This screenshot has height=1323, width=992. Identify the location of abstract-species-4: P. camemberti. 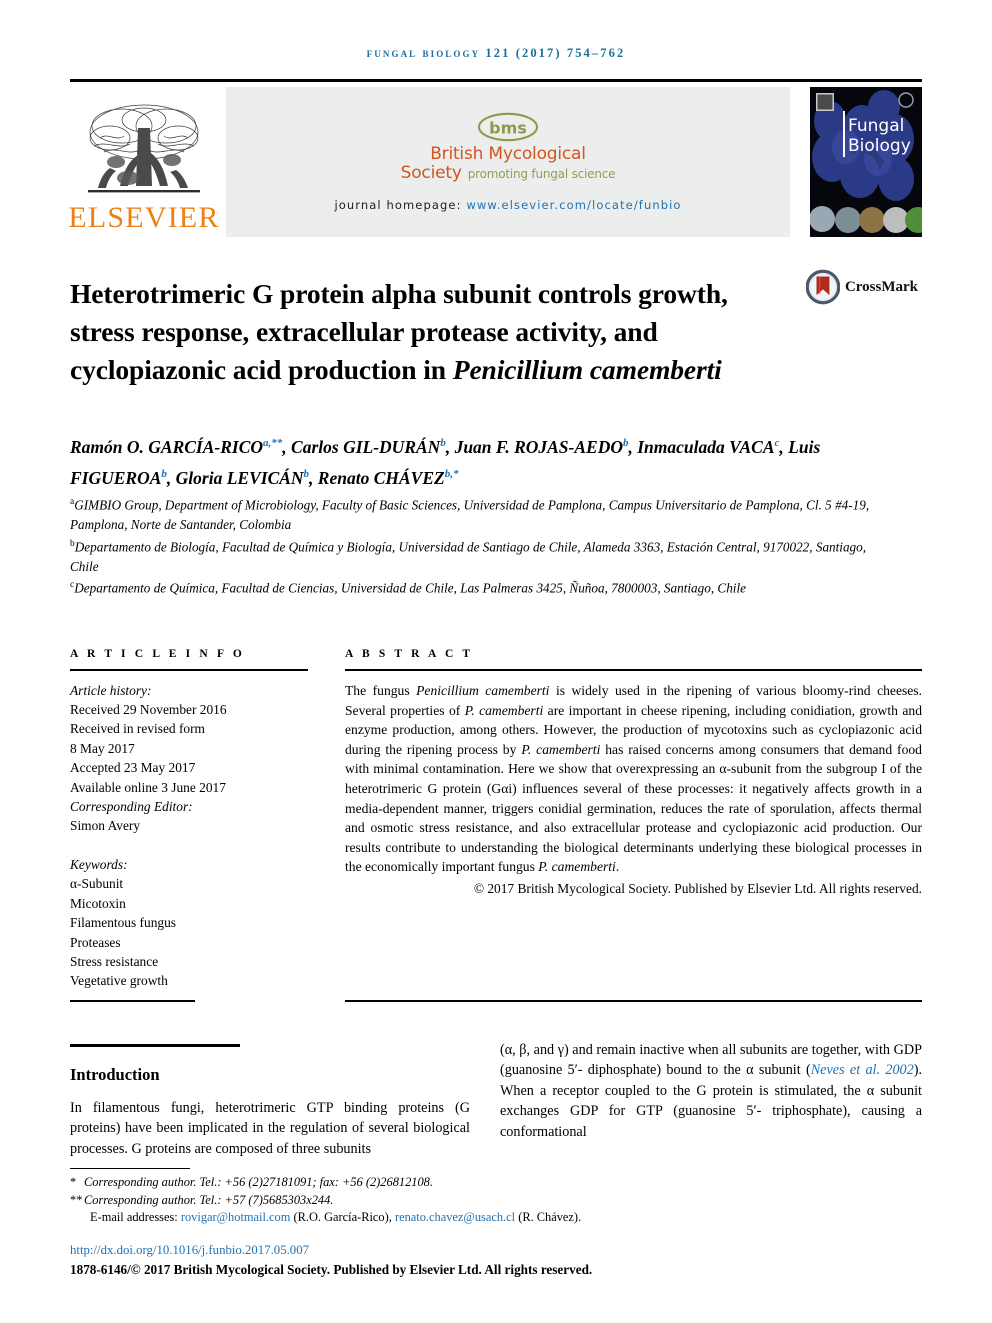
(577, 867).